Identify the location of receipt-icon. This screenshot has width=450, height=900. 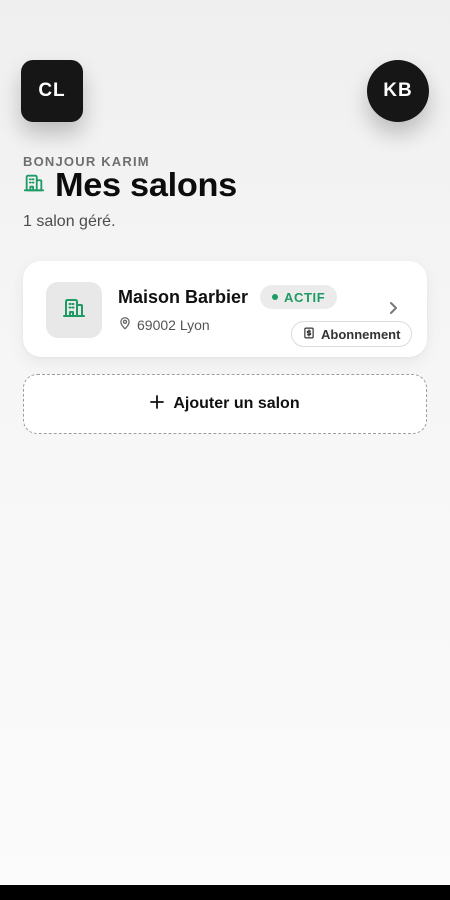
(309, 334).